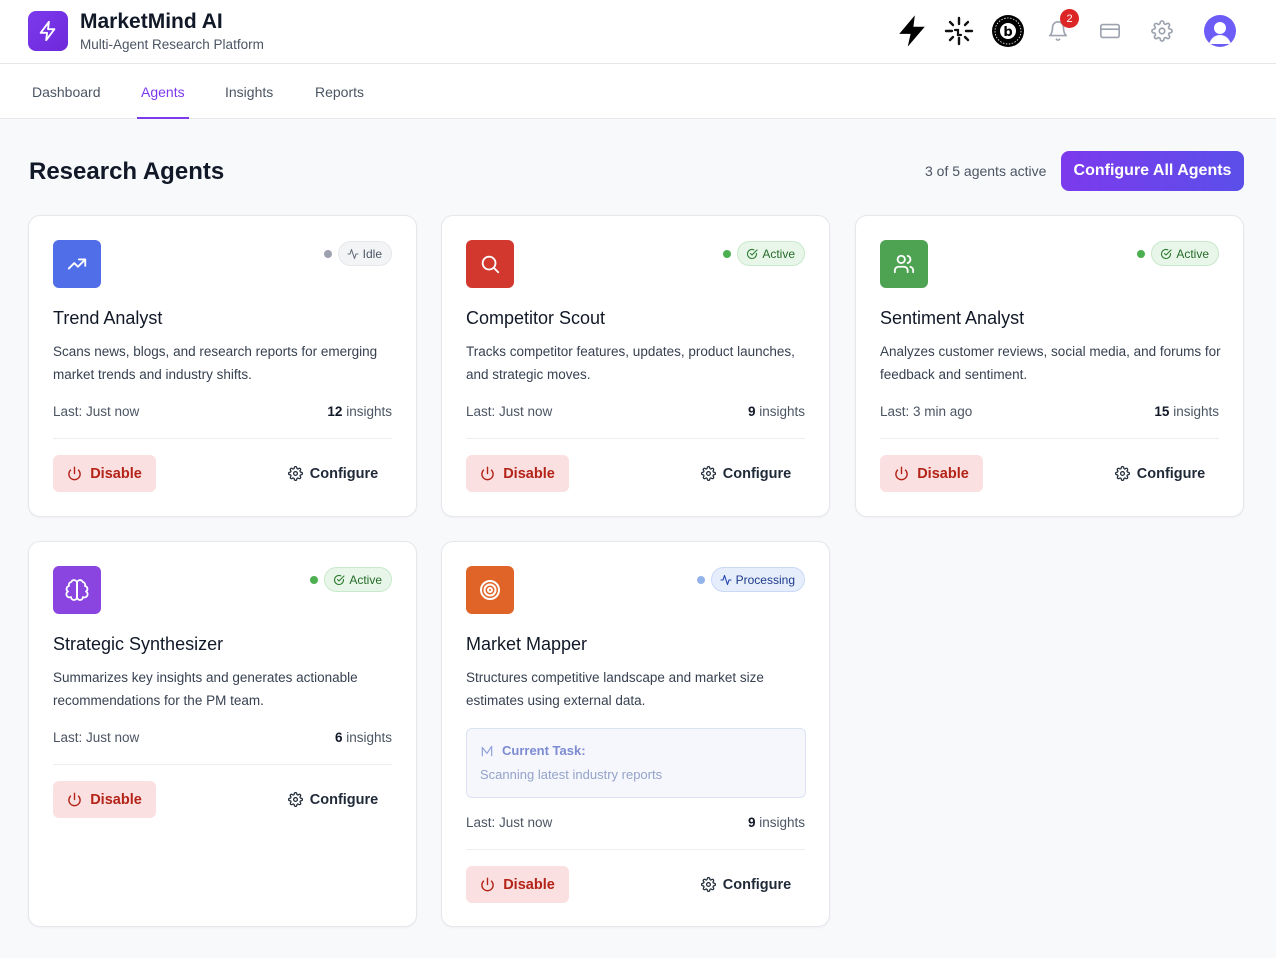 The image size is (1276, 958). What do you see at coordinates (77, 264) in the screenshot?
I see `trending-up-icon` at bounding box center [77, 264].